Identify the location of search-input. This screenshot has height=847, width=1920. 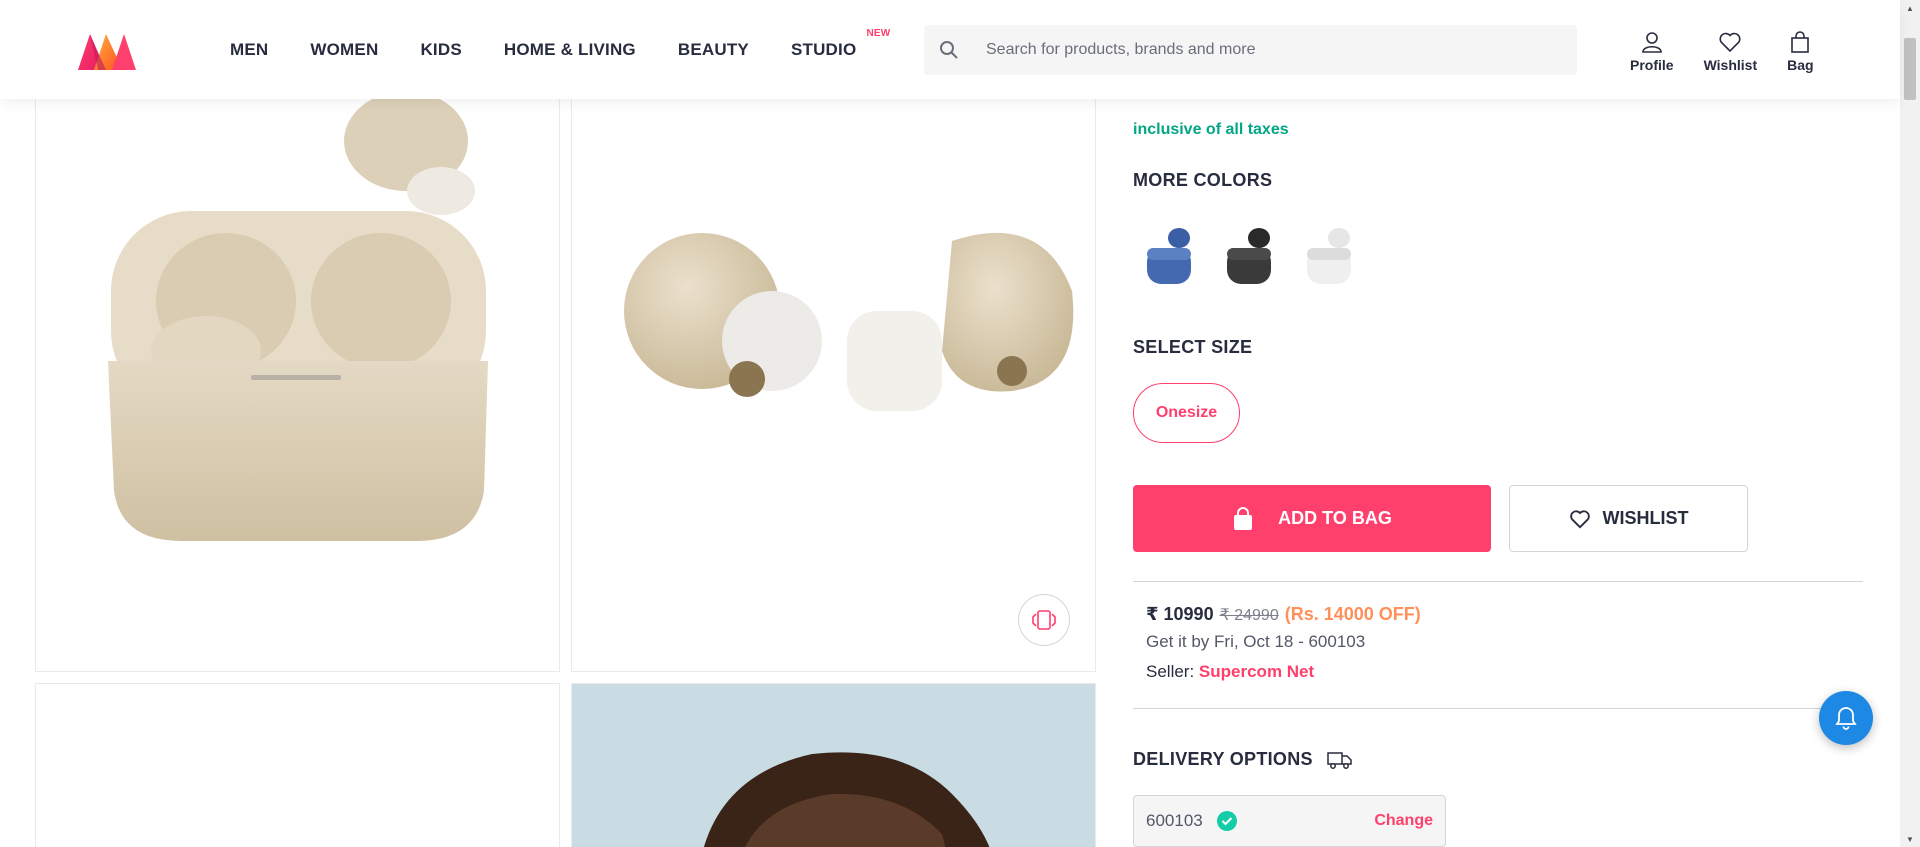
(1266, 50).